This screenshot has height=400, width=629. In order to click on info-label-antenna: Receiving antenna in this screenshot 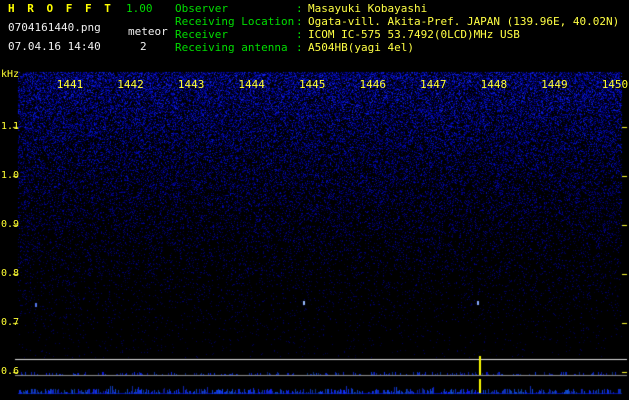, I will do `click(231, 47)`.